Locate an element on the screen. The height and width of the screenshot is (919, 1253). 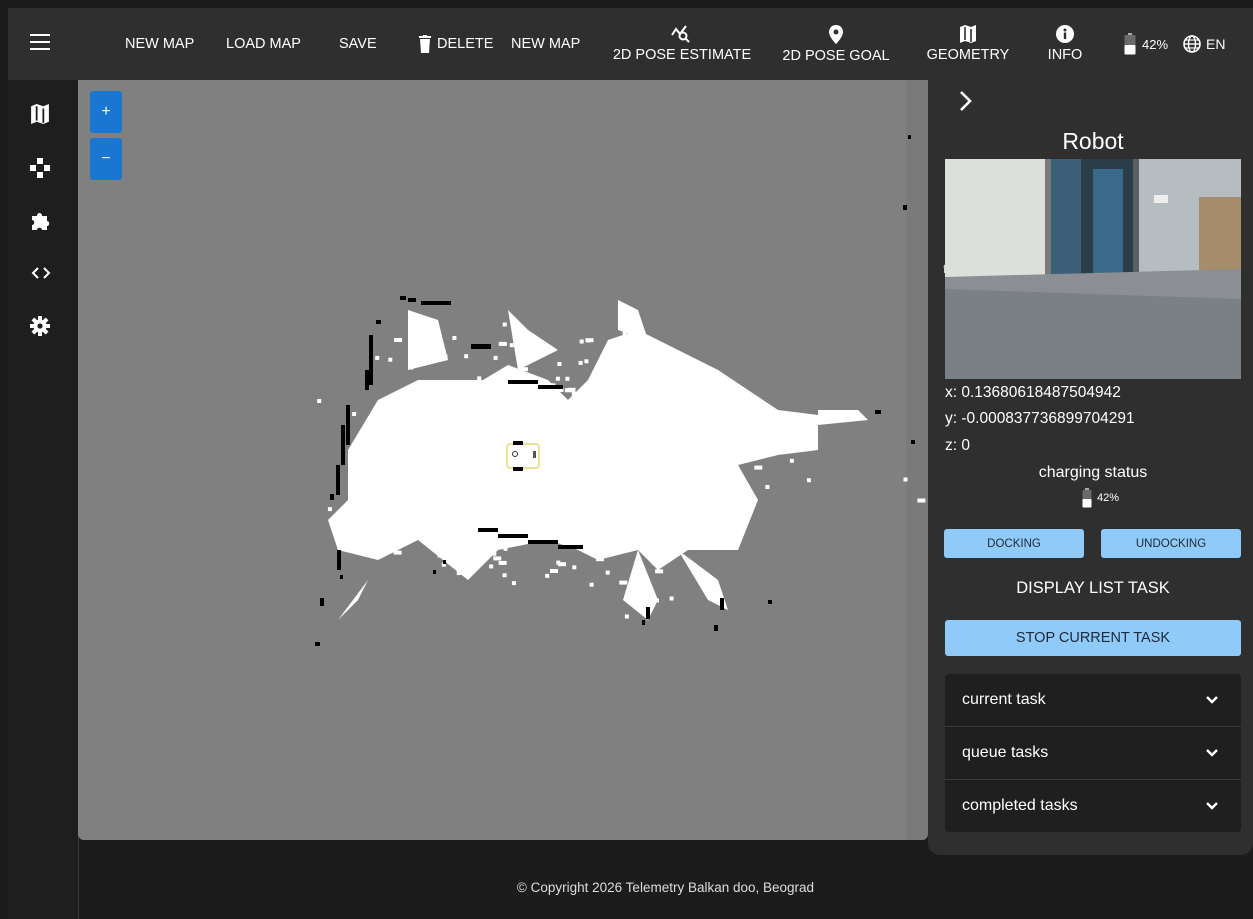
geometry-label: GEOMETRY is located at coordinates (968, 55).